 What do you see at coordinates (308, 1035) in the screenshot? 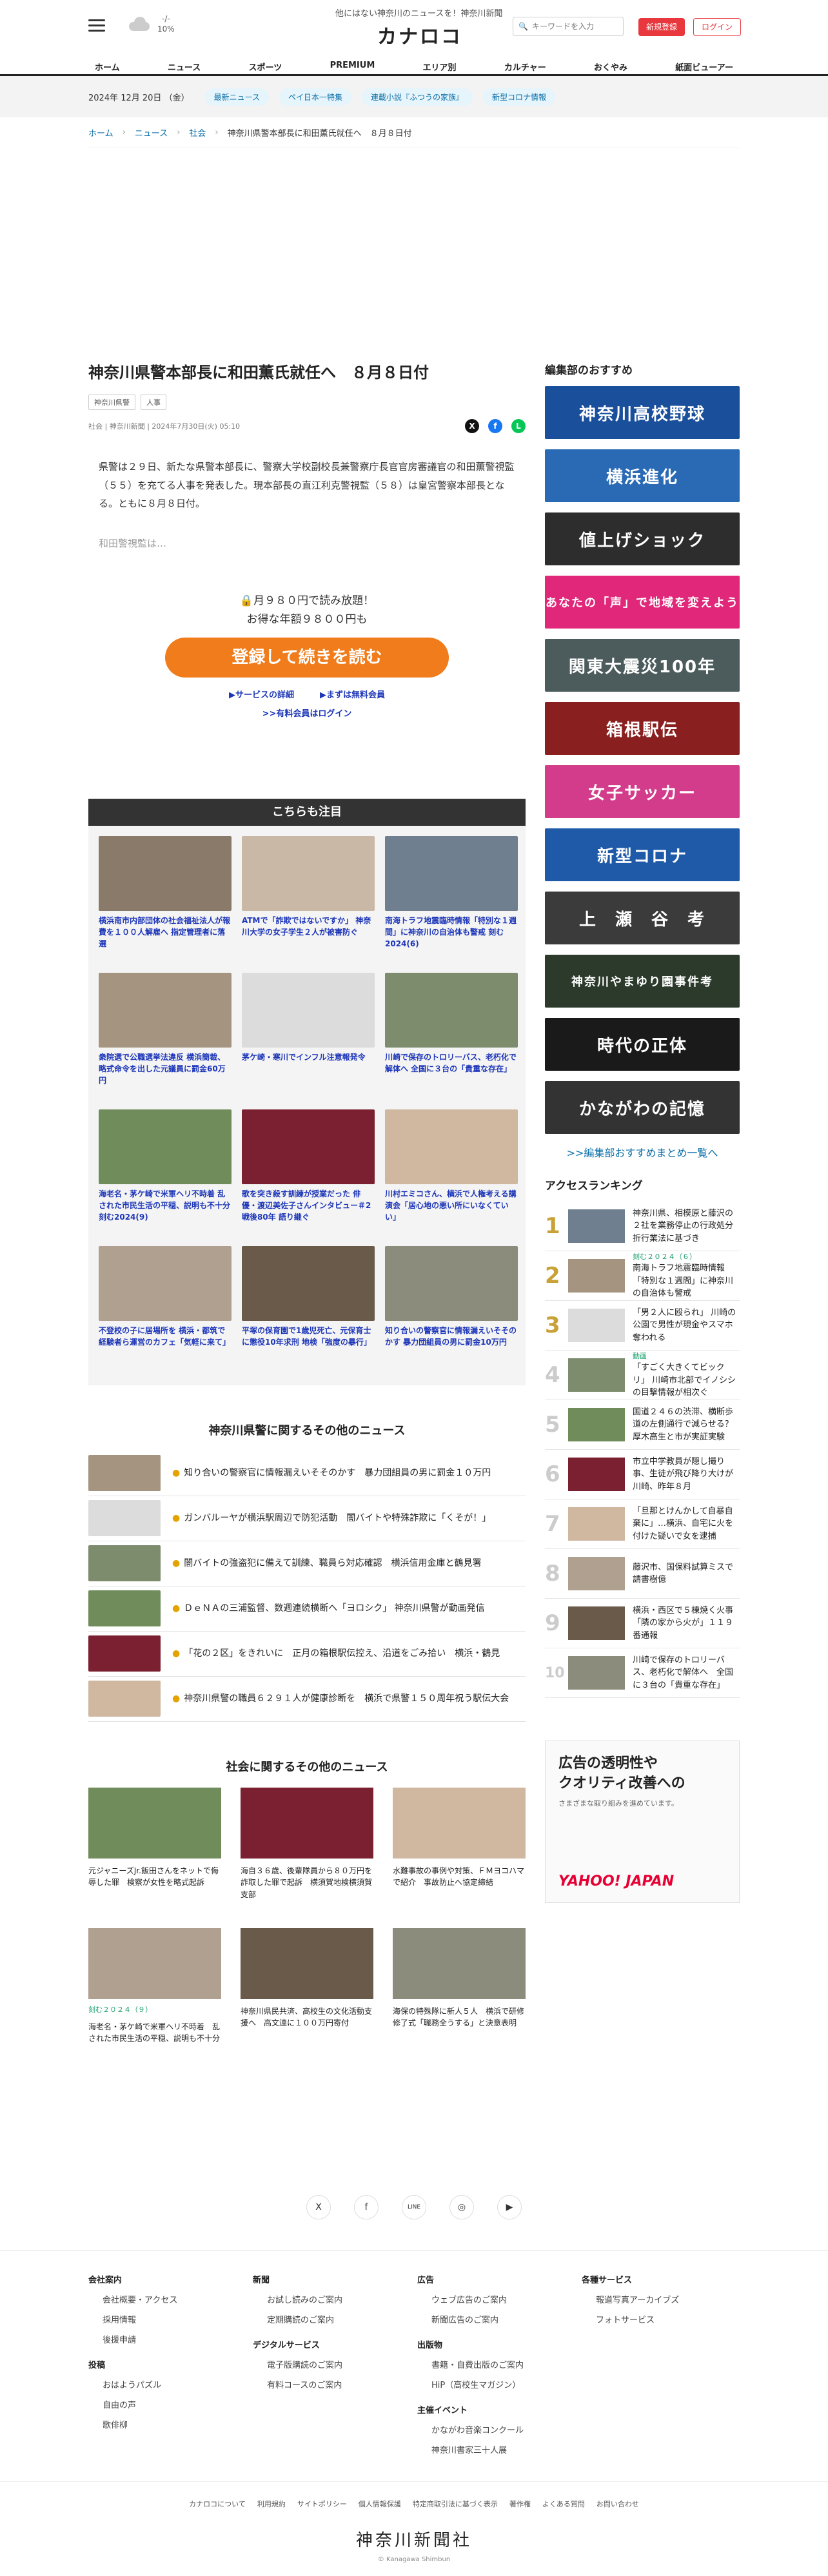
I see `notice-card: 茅ケ崎・寒川でインフル注意報発令` at bounding box center [308, 1035].